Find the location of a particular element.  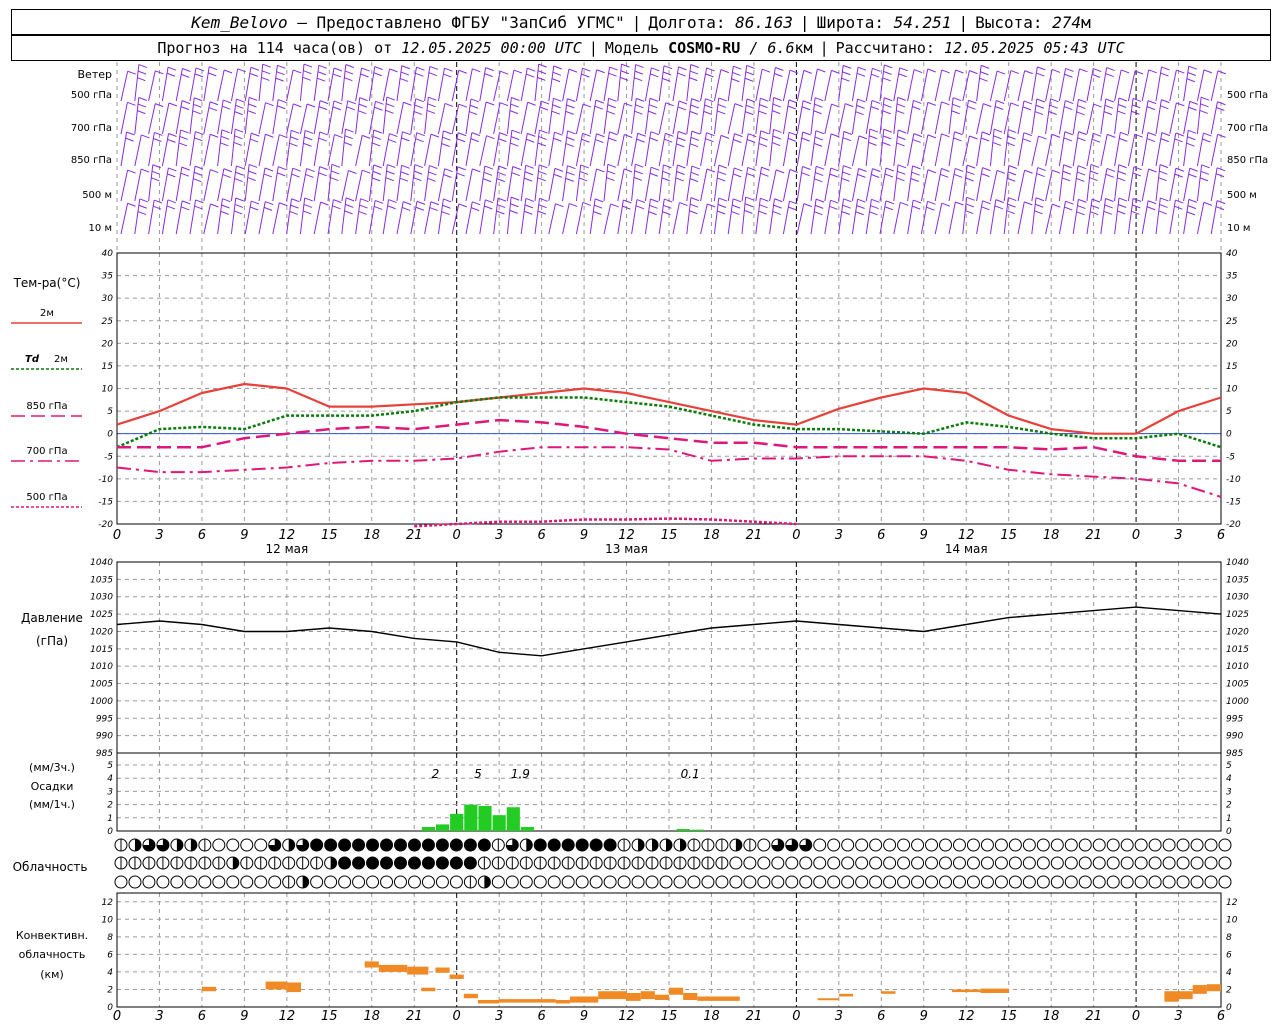

day-label: 13 мая is located at coordinates (626, 549).